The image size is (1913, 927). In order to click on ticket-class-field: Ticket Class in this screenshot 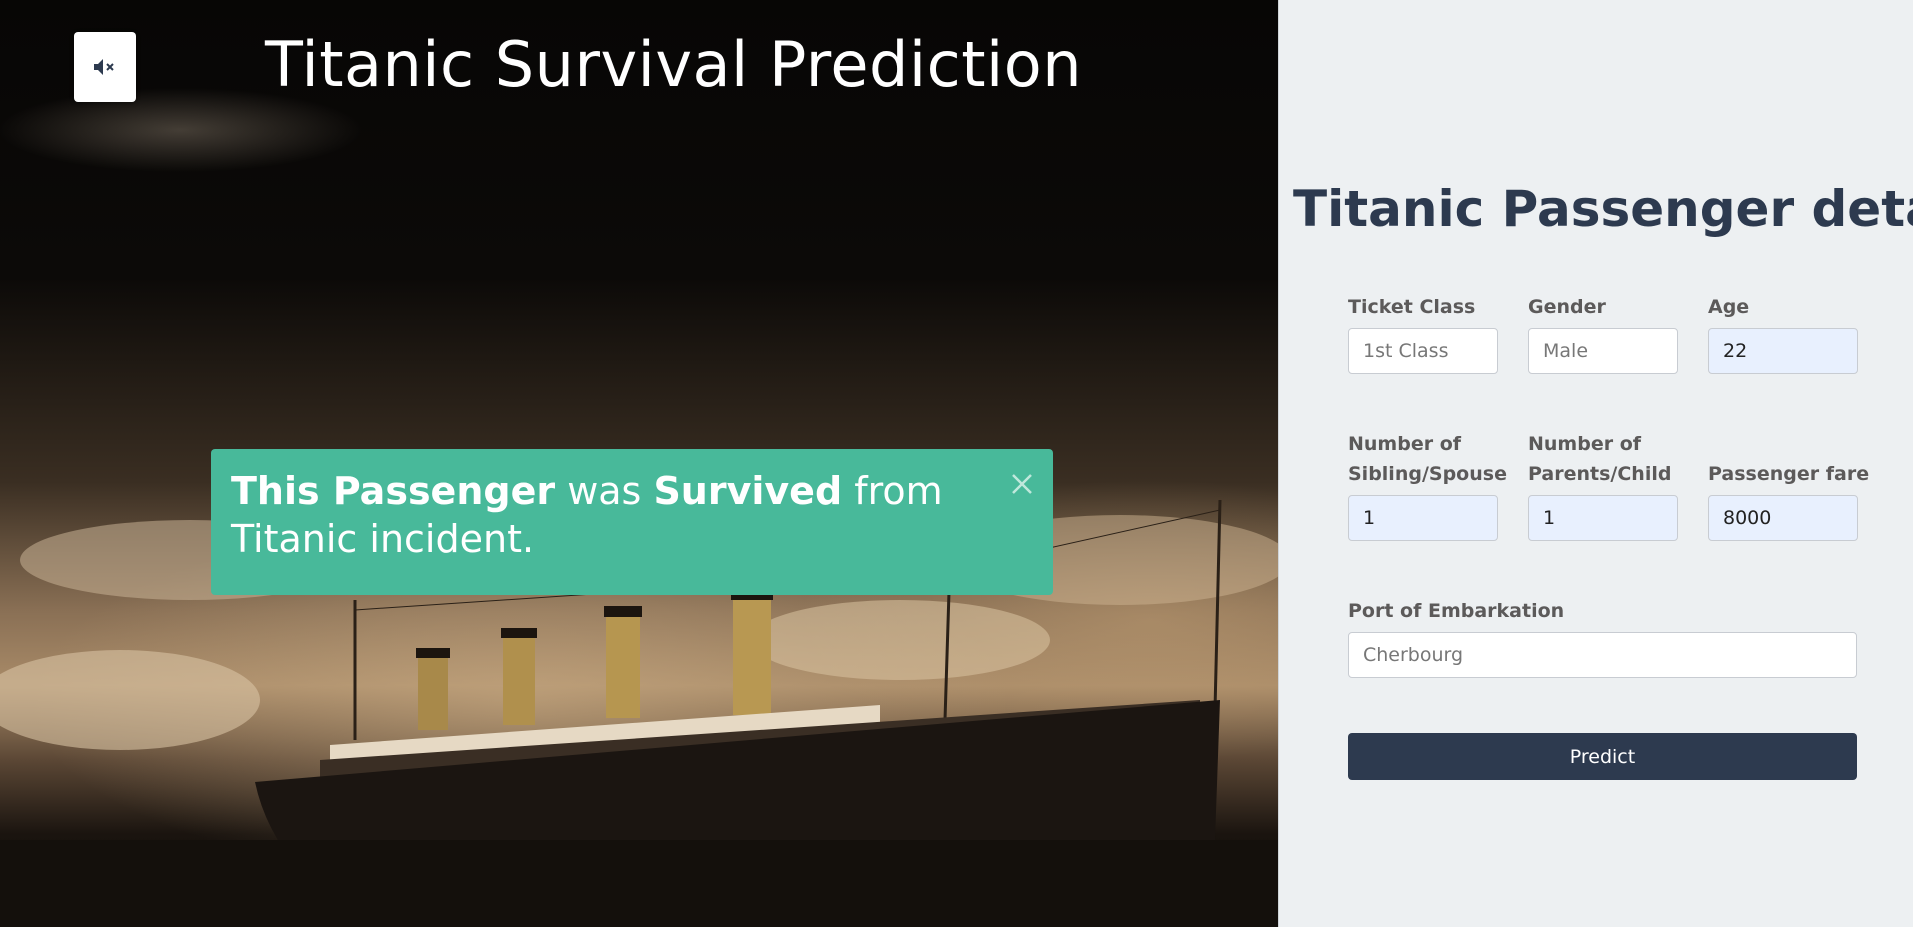, I will do `click(1423, 333)`.